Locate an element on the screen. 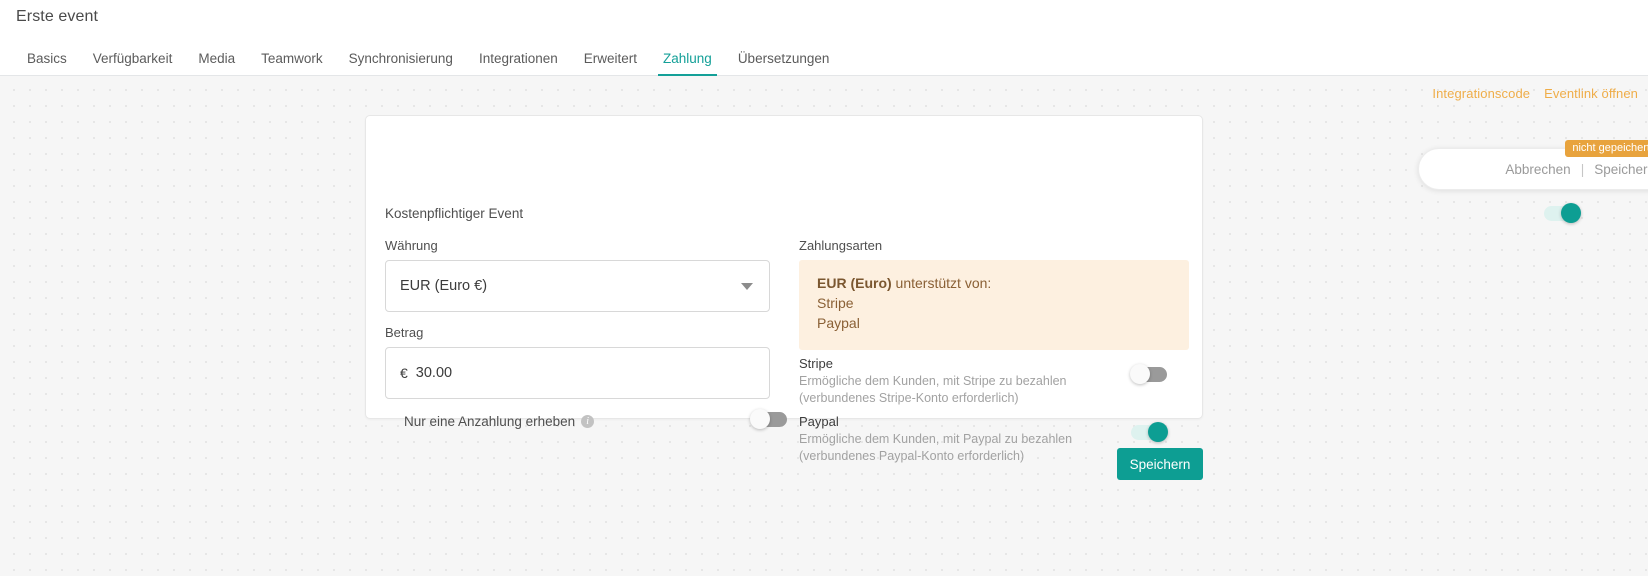 The image size is (1648, 576). paid-event-label: Kostenpflichtiger Event is located at coordinates (454, 213).